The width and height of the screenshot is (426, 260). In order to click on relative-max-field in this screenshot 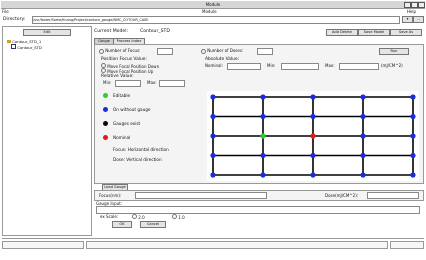, I will do `click(172, 83)`.